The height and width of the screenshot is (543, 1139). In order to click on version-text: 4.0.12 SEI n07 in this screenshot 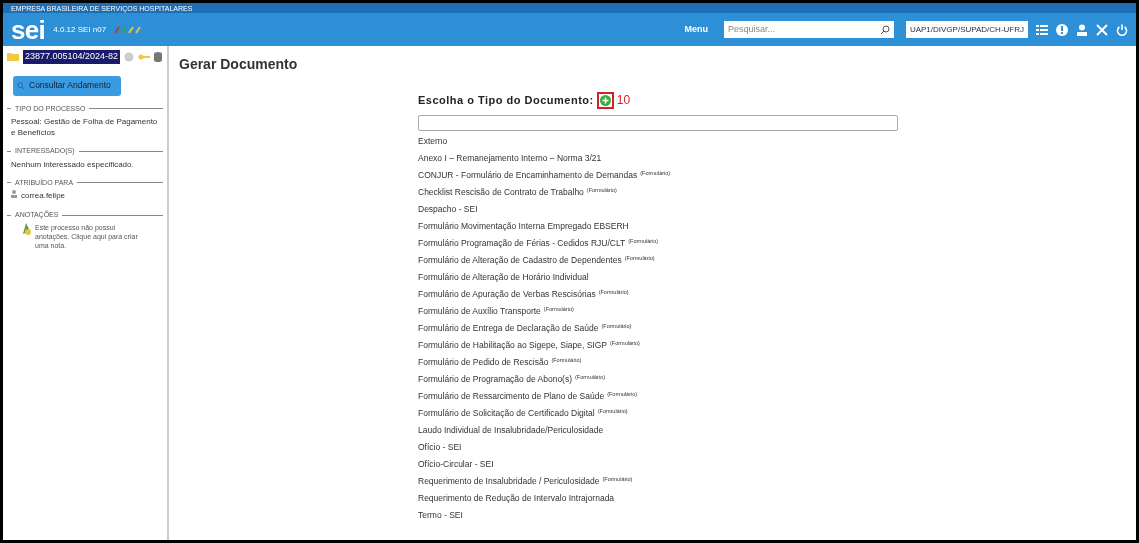, I will do `click(80, 29)`.